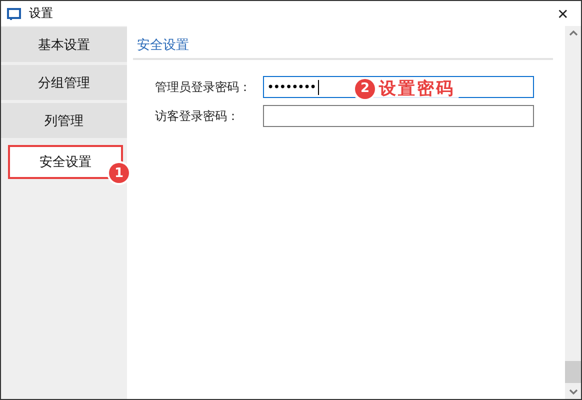  What do you see at coordinates (365, 88) in the screenshot?
I see `step-badge: 2` at bounding box center [365, 88].